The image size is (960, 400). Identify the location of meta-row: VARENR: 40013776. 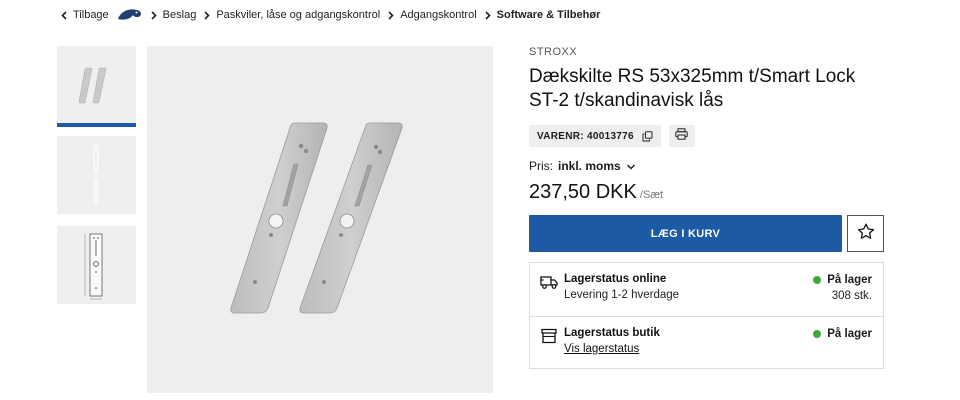
(706, 136).